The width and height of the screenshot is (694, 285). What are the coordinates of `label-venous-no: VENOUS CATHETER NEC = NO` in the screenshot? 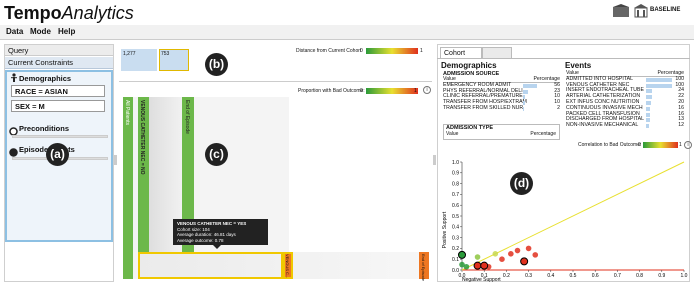 It's located at (142, 137).